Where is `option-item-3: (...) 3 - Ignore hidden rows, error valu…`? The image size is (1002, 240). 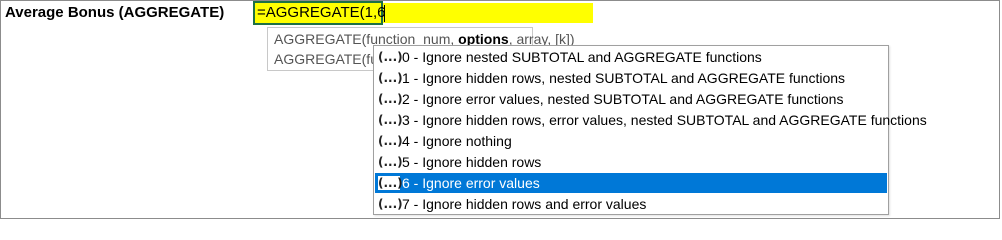 option-item-3: (...) 3 - Ignore hidden rows, error valu… is located at coordinates (651, 120).